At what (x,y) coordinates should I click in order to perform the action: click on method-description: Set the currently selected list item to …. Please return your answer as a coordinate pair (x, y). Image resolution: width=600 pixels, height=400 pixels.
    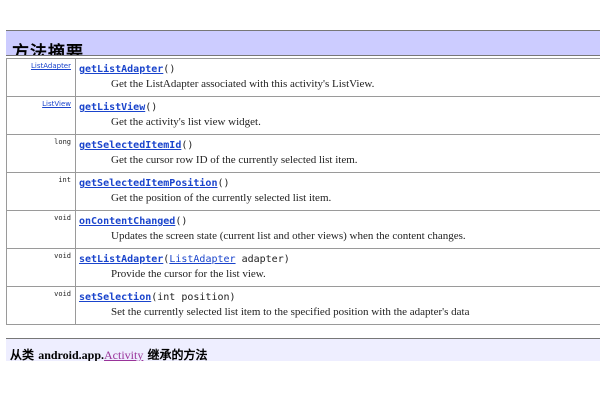
    Looking at the image, I should click on (290, 312).